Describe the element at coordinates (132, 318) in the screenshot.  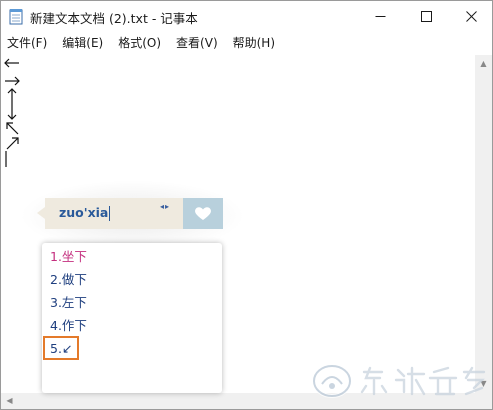
I see `ime-candidate-list: 1.坐下 2.做下 3.左下 4.作下 5.↙` at that location.